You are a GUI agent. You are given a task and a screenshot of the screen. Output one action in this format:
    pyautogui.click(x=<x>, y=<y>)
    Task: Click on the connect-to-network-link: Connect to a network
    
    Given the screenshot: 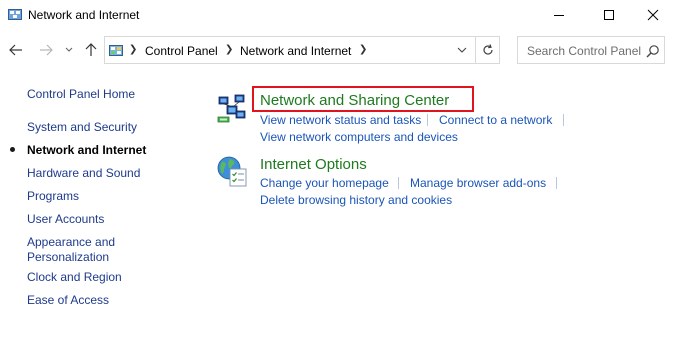 What is the action you would take?
    pyautogui.click(x=495, y=120)
    